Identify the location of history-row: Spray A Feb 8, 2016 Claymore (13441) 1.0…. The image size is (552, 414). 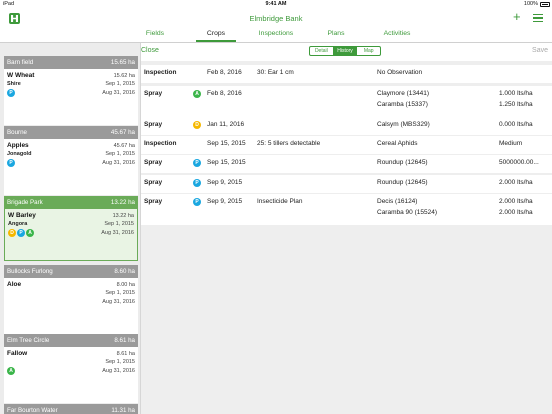
(346, 101).